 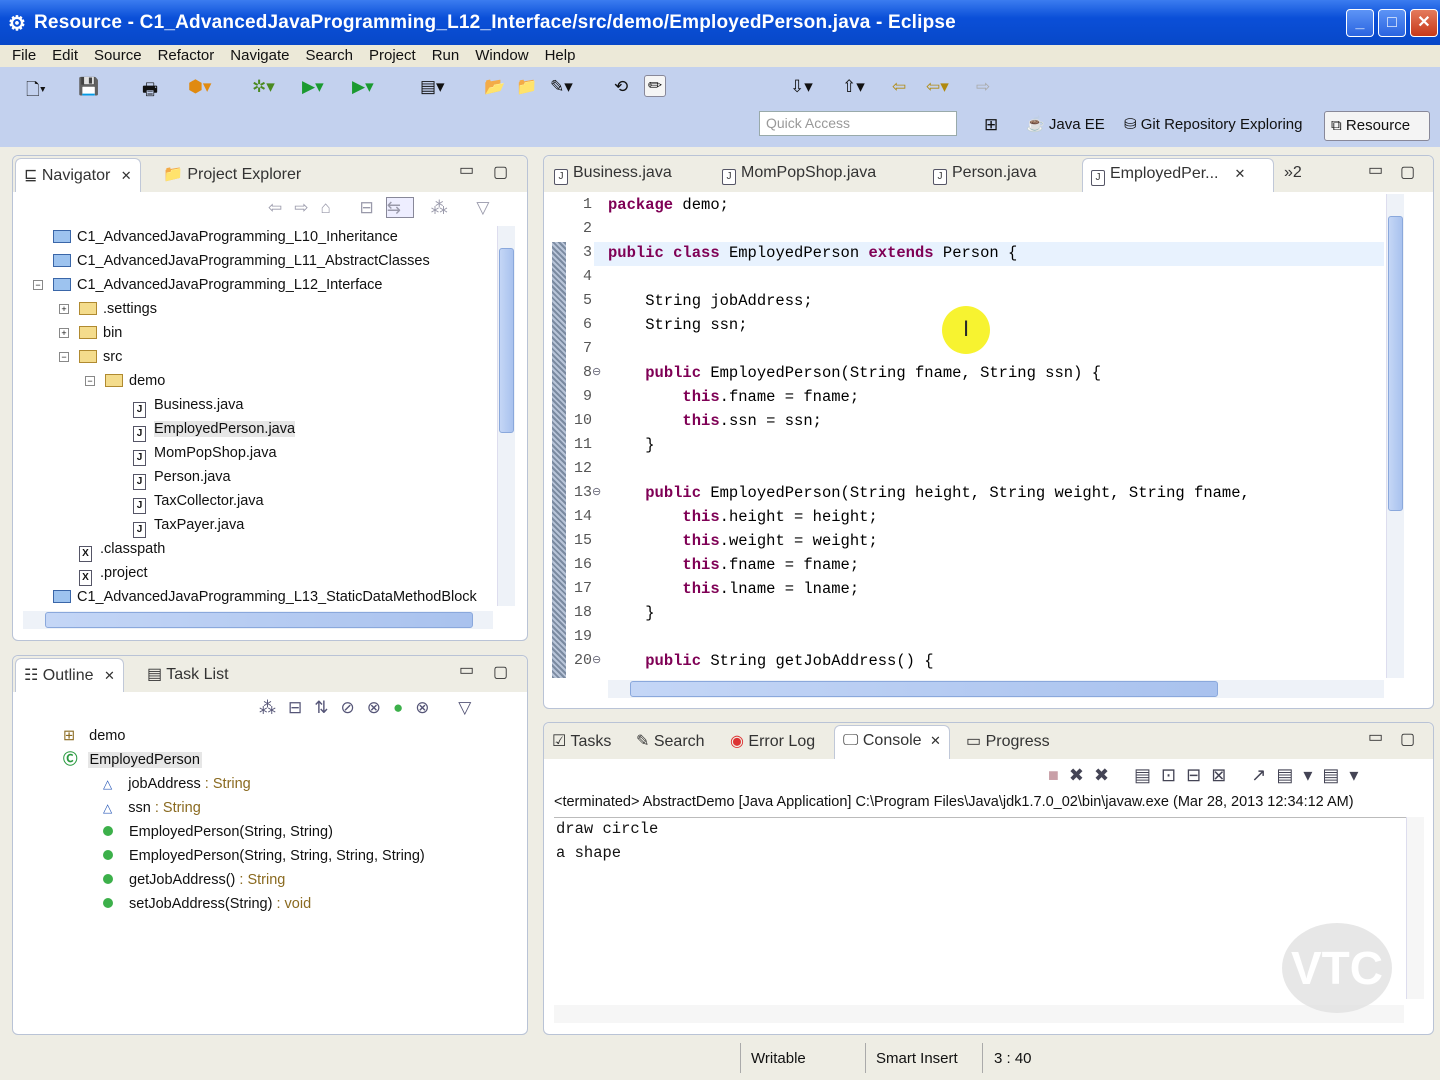 I want to click on editor-vertical-scrollbar, so click(x=1395, y=436).